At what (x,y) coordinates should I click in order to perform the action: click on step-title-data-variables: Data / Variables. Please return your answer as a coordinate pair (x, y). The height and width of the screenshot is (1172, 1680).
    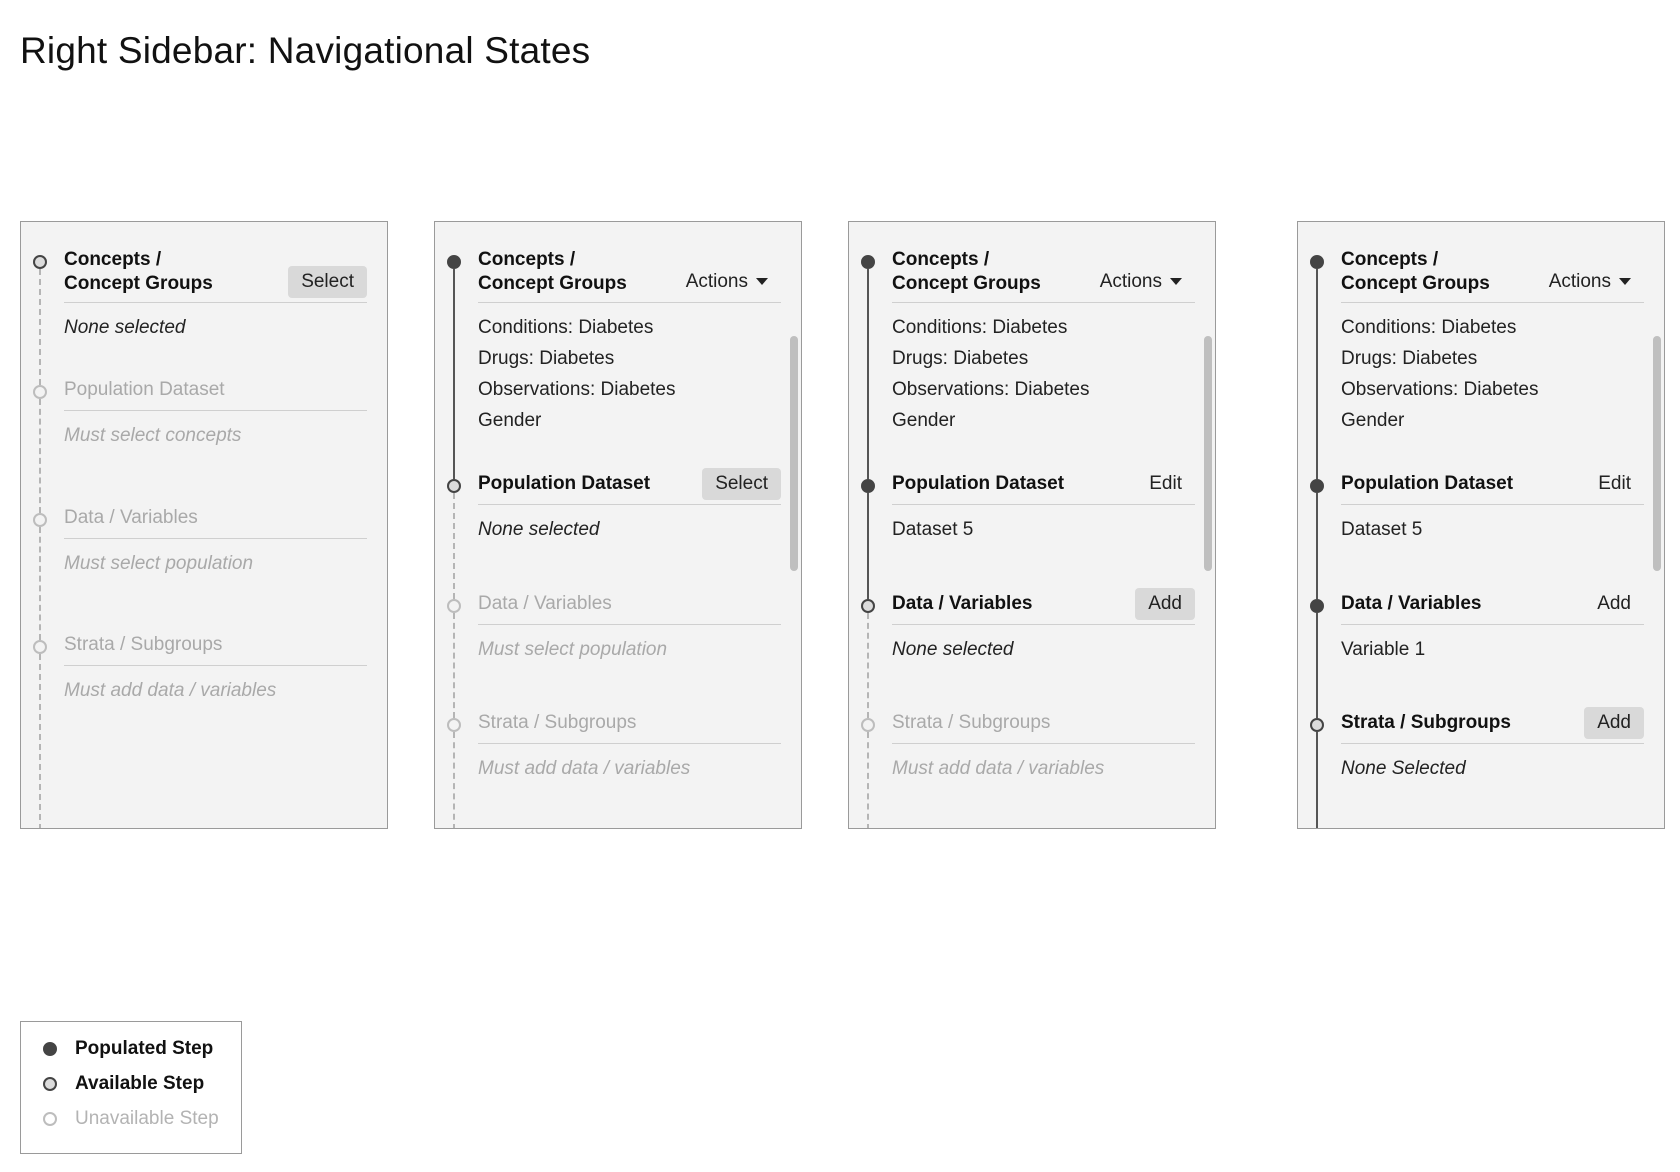
    Looking at the image, I should click on (545, 603).